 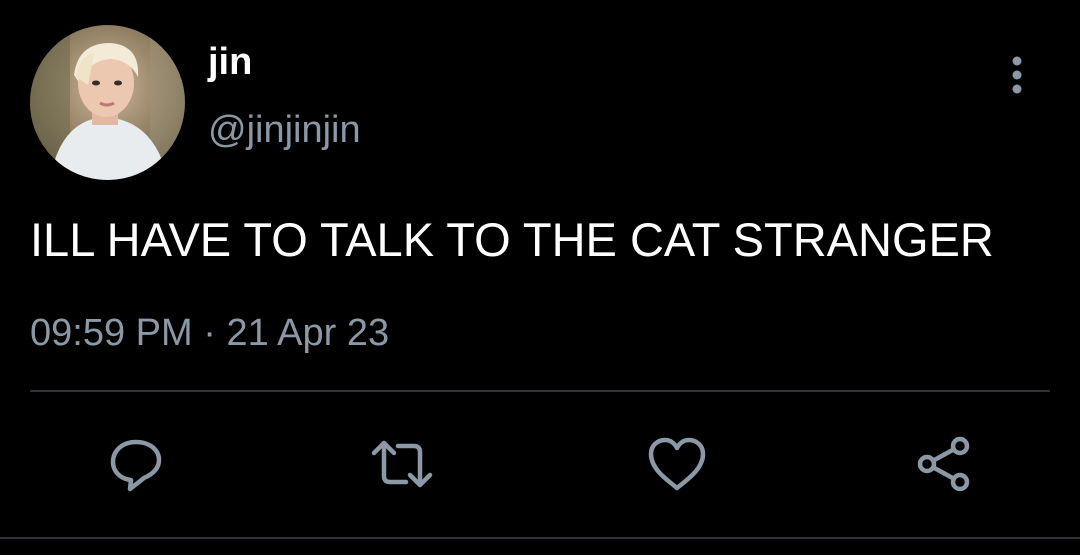 I want to click on heart-icon, so click(x=677, y=464).